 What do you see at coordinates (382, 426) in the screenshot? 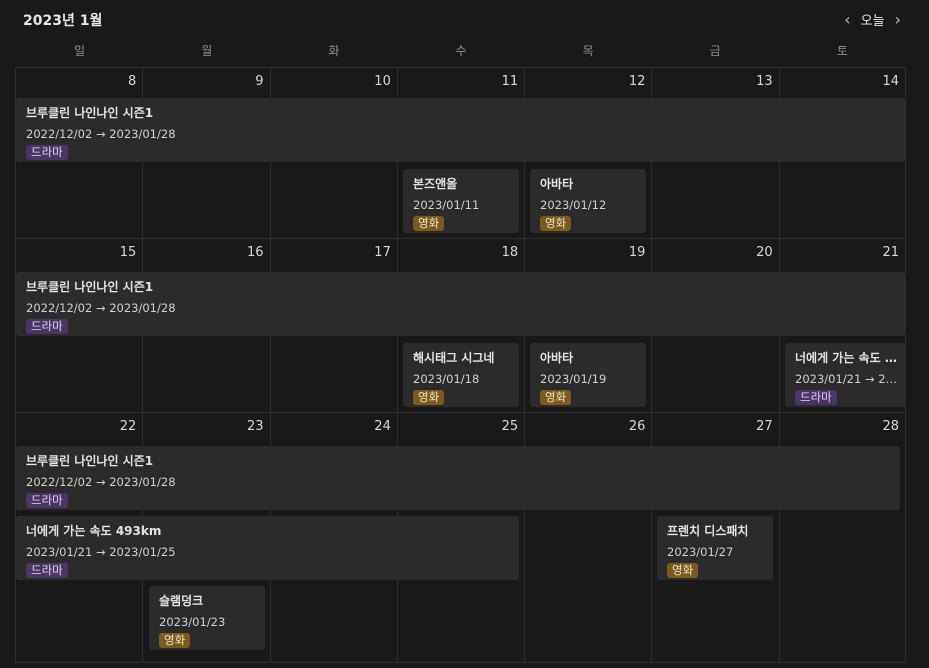
I see `day-number: 24` at bounding box center [382, 426].